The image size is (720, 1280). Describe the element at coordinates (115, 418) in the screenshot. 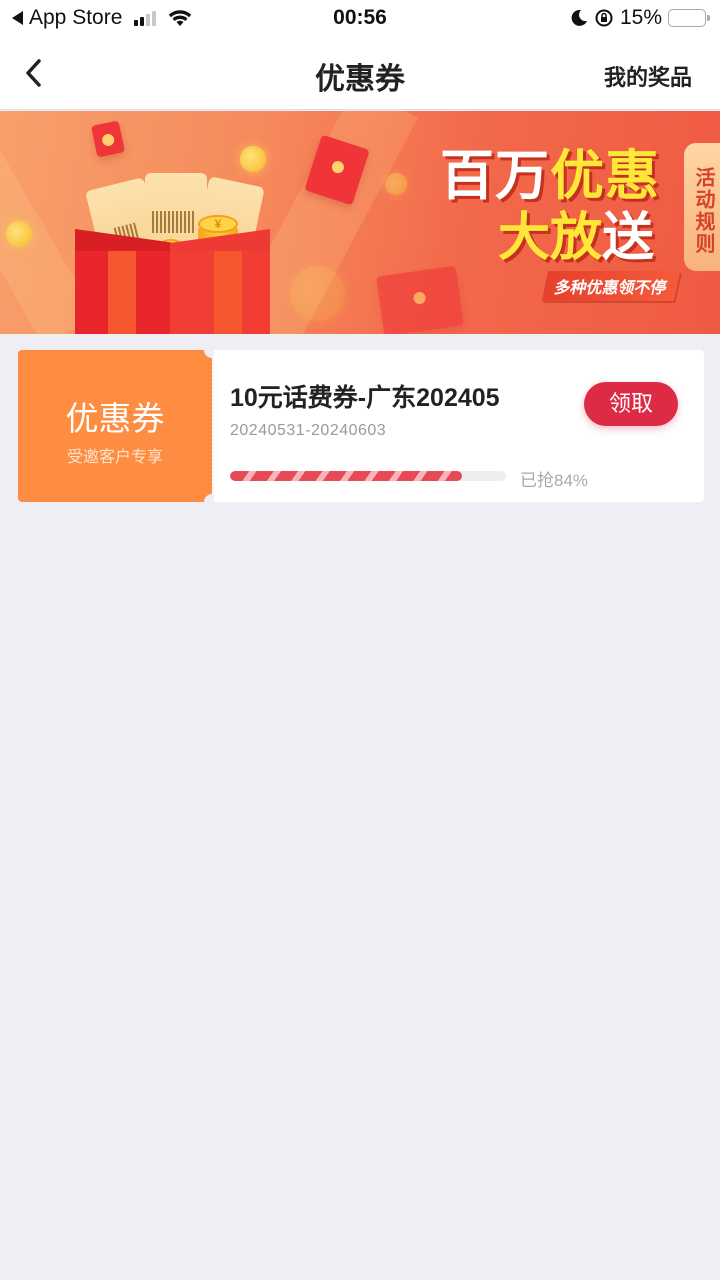

I see `coupon-type-label: 优惠券` at that location.